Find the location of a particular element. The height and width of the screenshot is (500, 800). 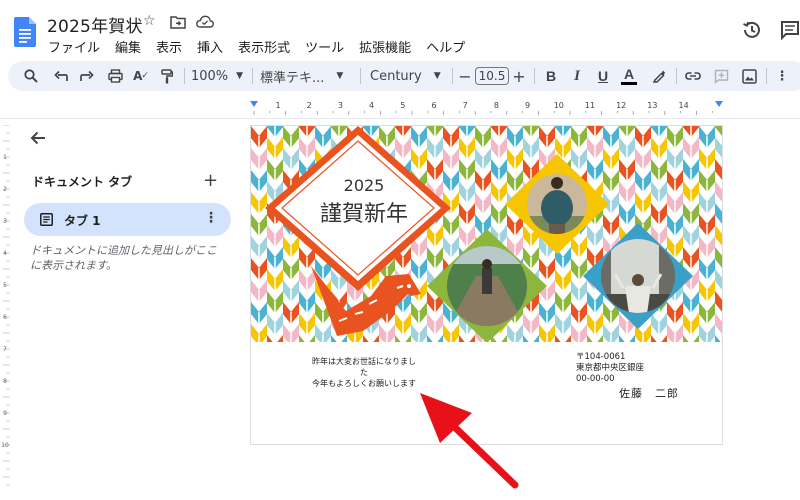

cloud-saved-icon is located at coordinates (205, 21).